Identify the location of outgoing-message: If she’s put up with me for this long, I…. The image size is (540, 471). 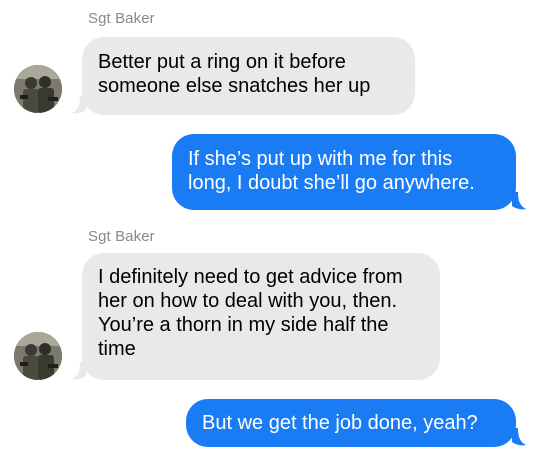
(344, 172).